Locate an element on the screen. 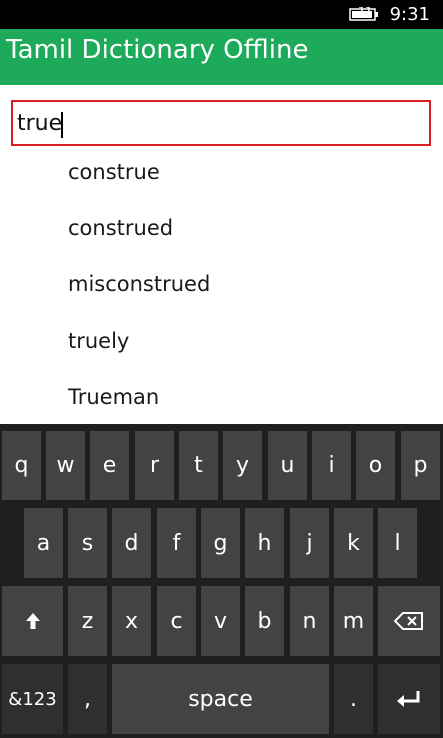  key-l: l is located at coordinates (397, 543).